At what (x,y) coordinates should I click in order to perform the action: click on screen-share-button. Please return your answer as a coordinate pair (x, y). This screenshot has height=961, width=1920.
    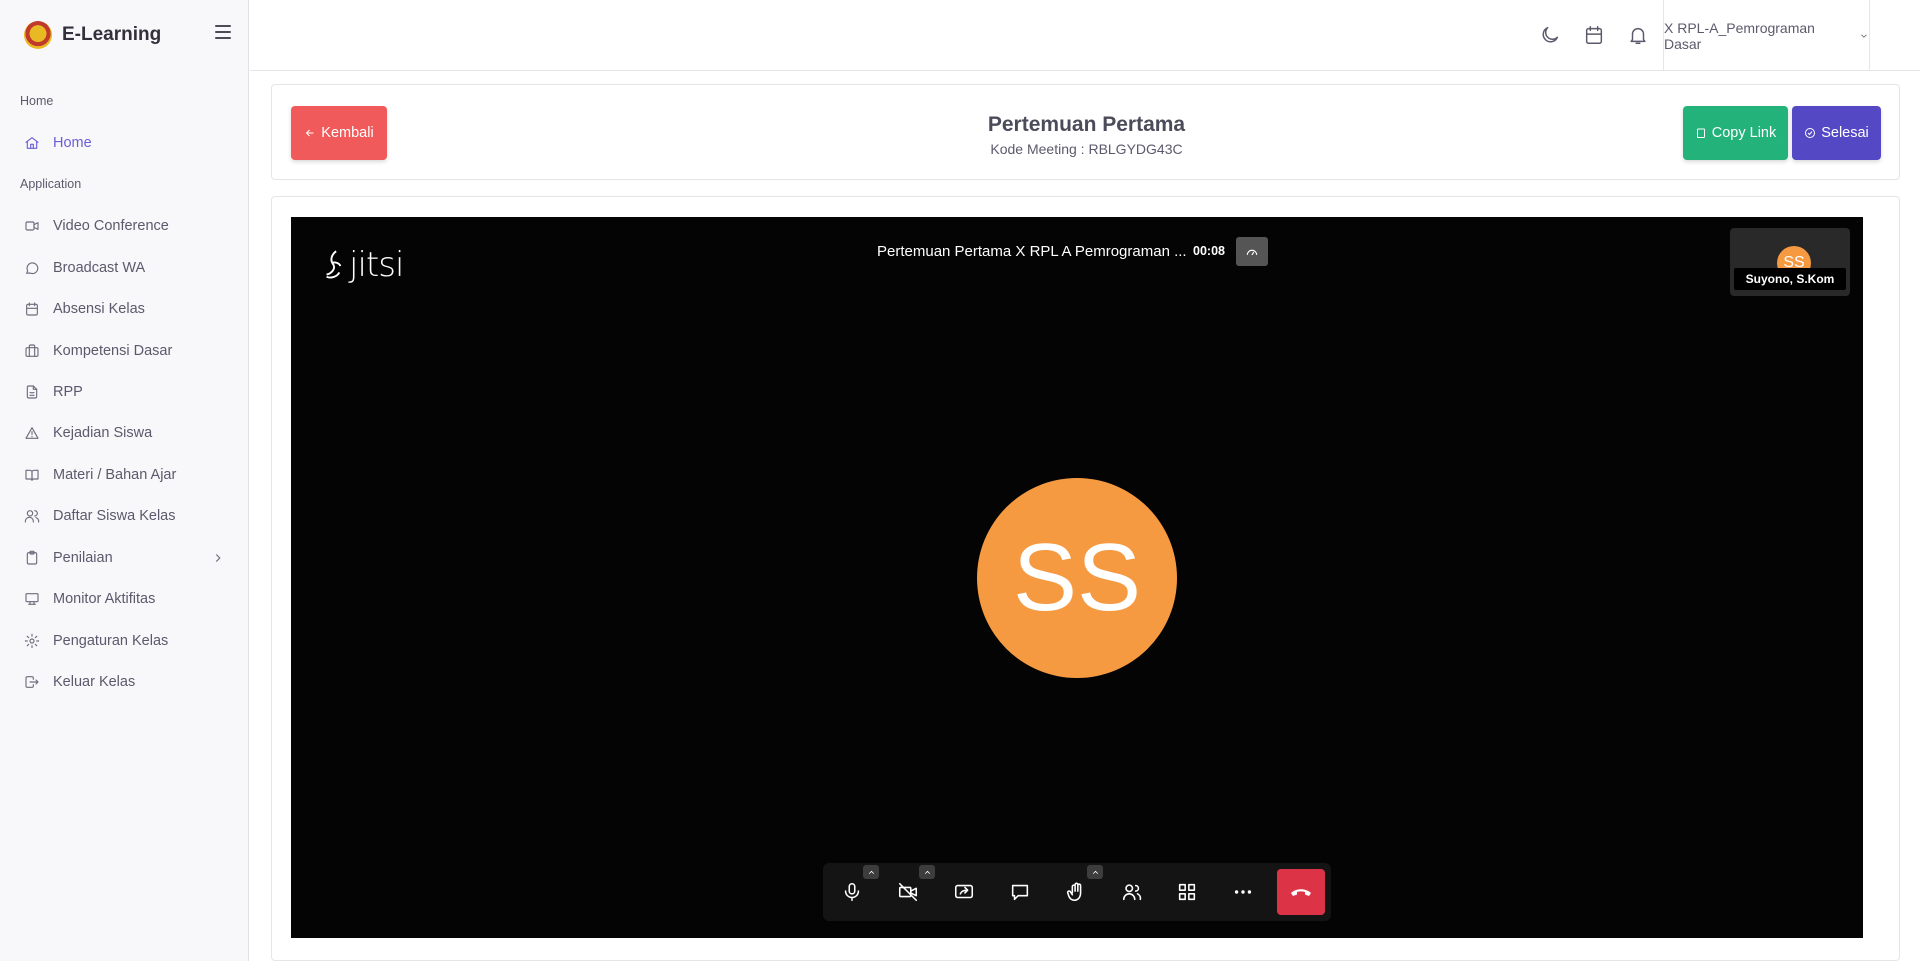
    Looking at the image, I should click on (964, 892).